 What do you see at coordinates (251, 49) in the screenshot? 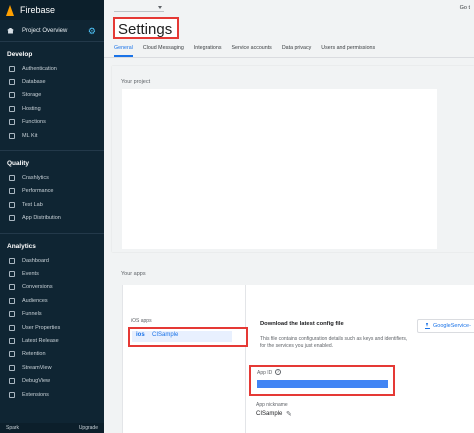
I see `tab-service-accounts: Service accounts` at bounding box center [251, 49].